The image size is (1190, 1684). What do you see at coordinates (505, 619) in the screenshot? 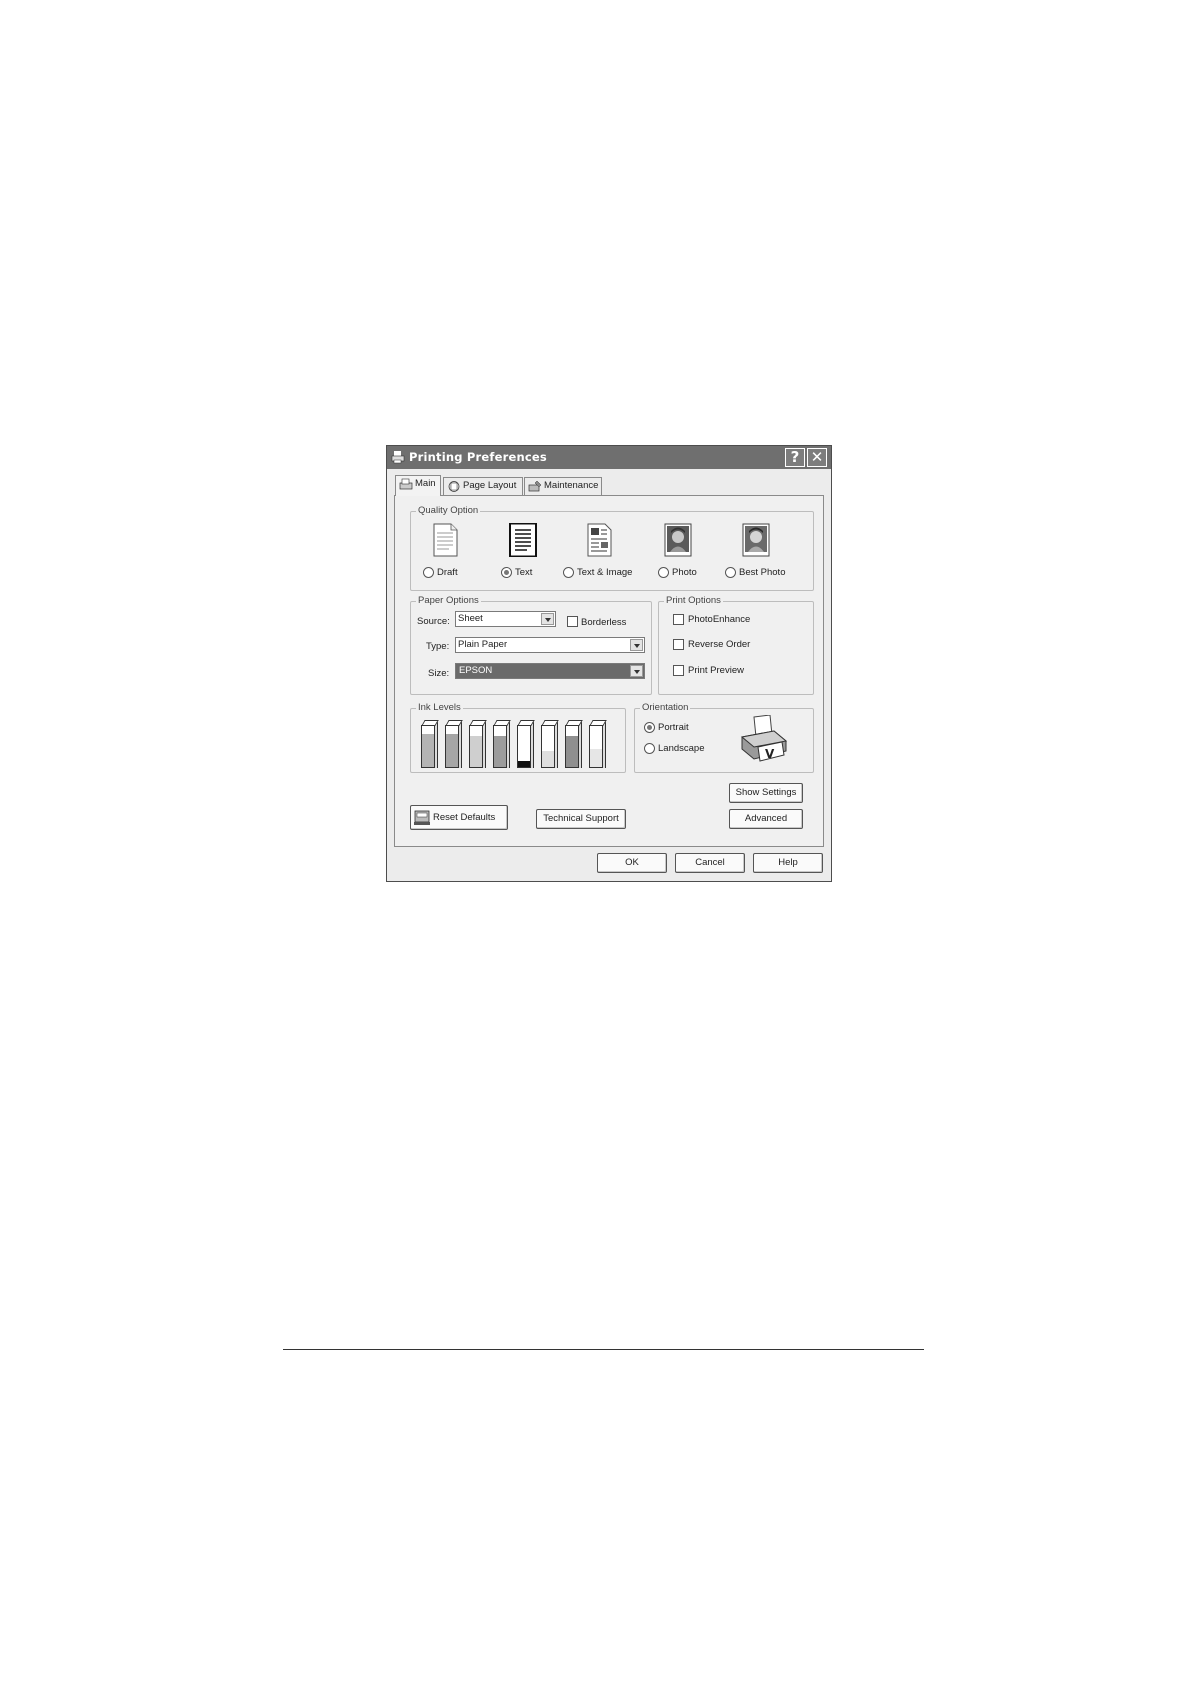
I see `source-select: Sheet` at bounding box center [505, 619].